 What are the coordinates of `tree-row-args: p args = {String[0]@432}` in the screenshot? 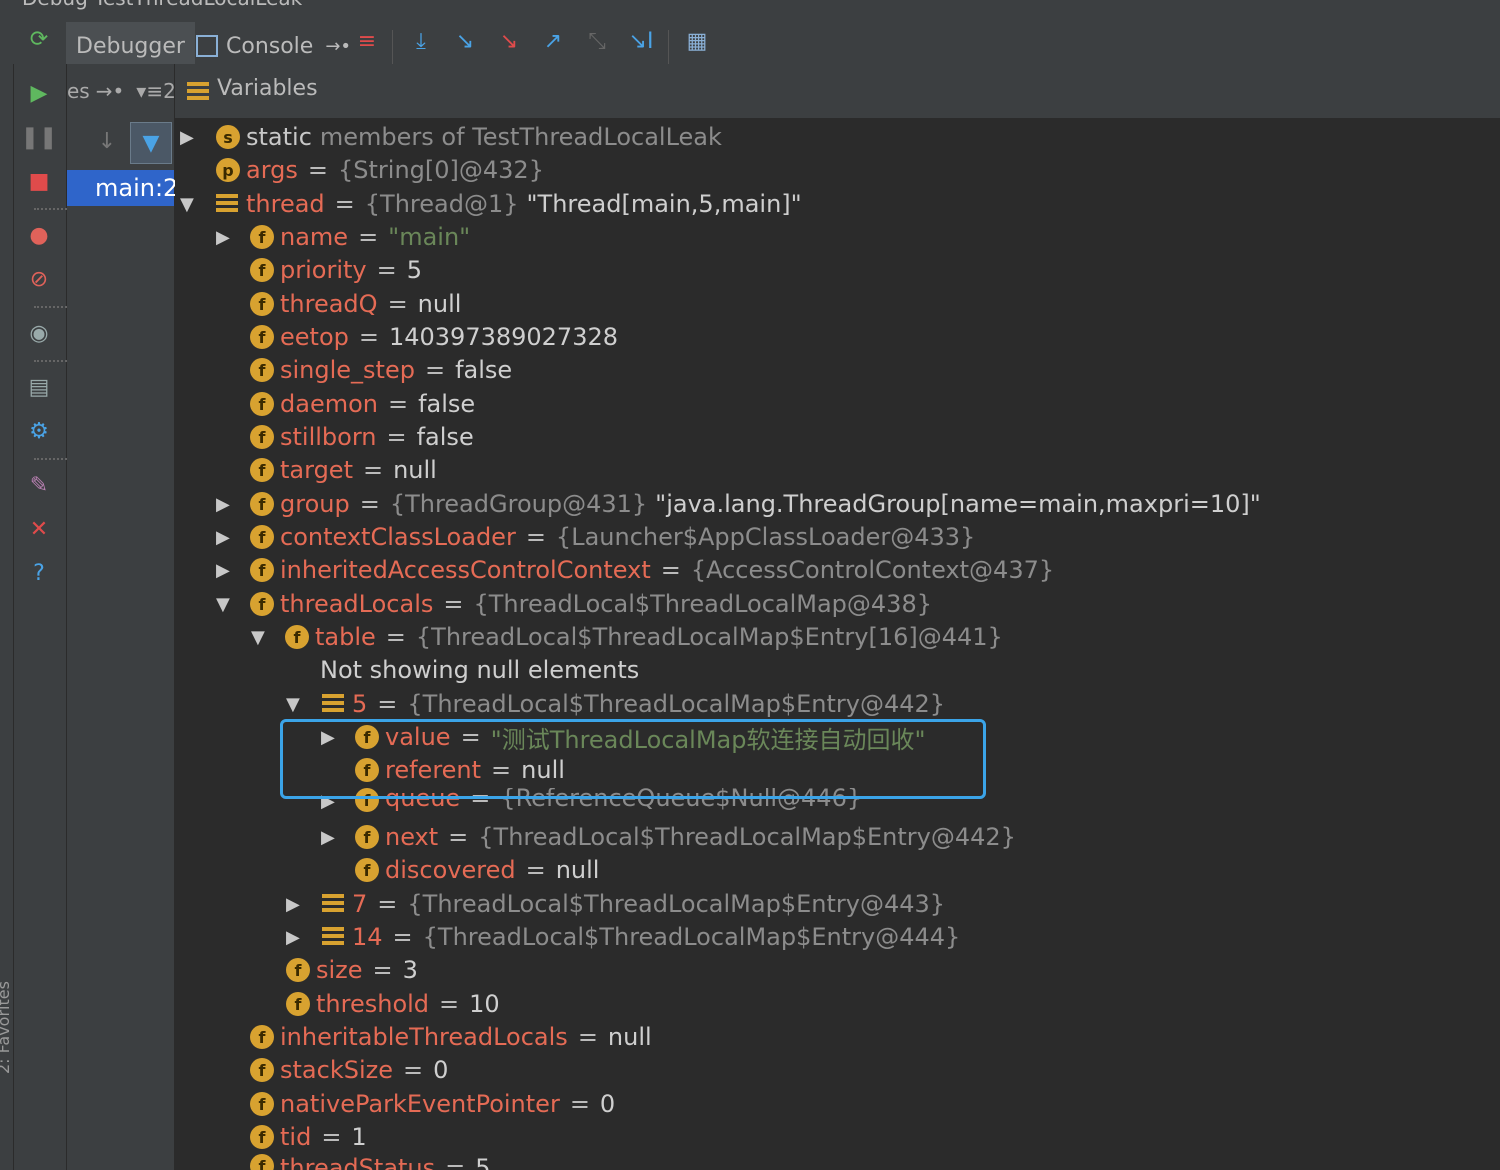 It's located at (380, 170).